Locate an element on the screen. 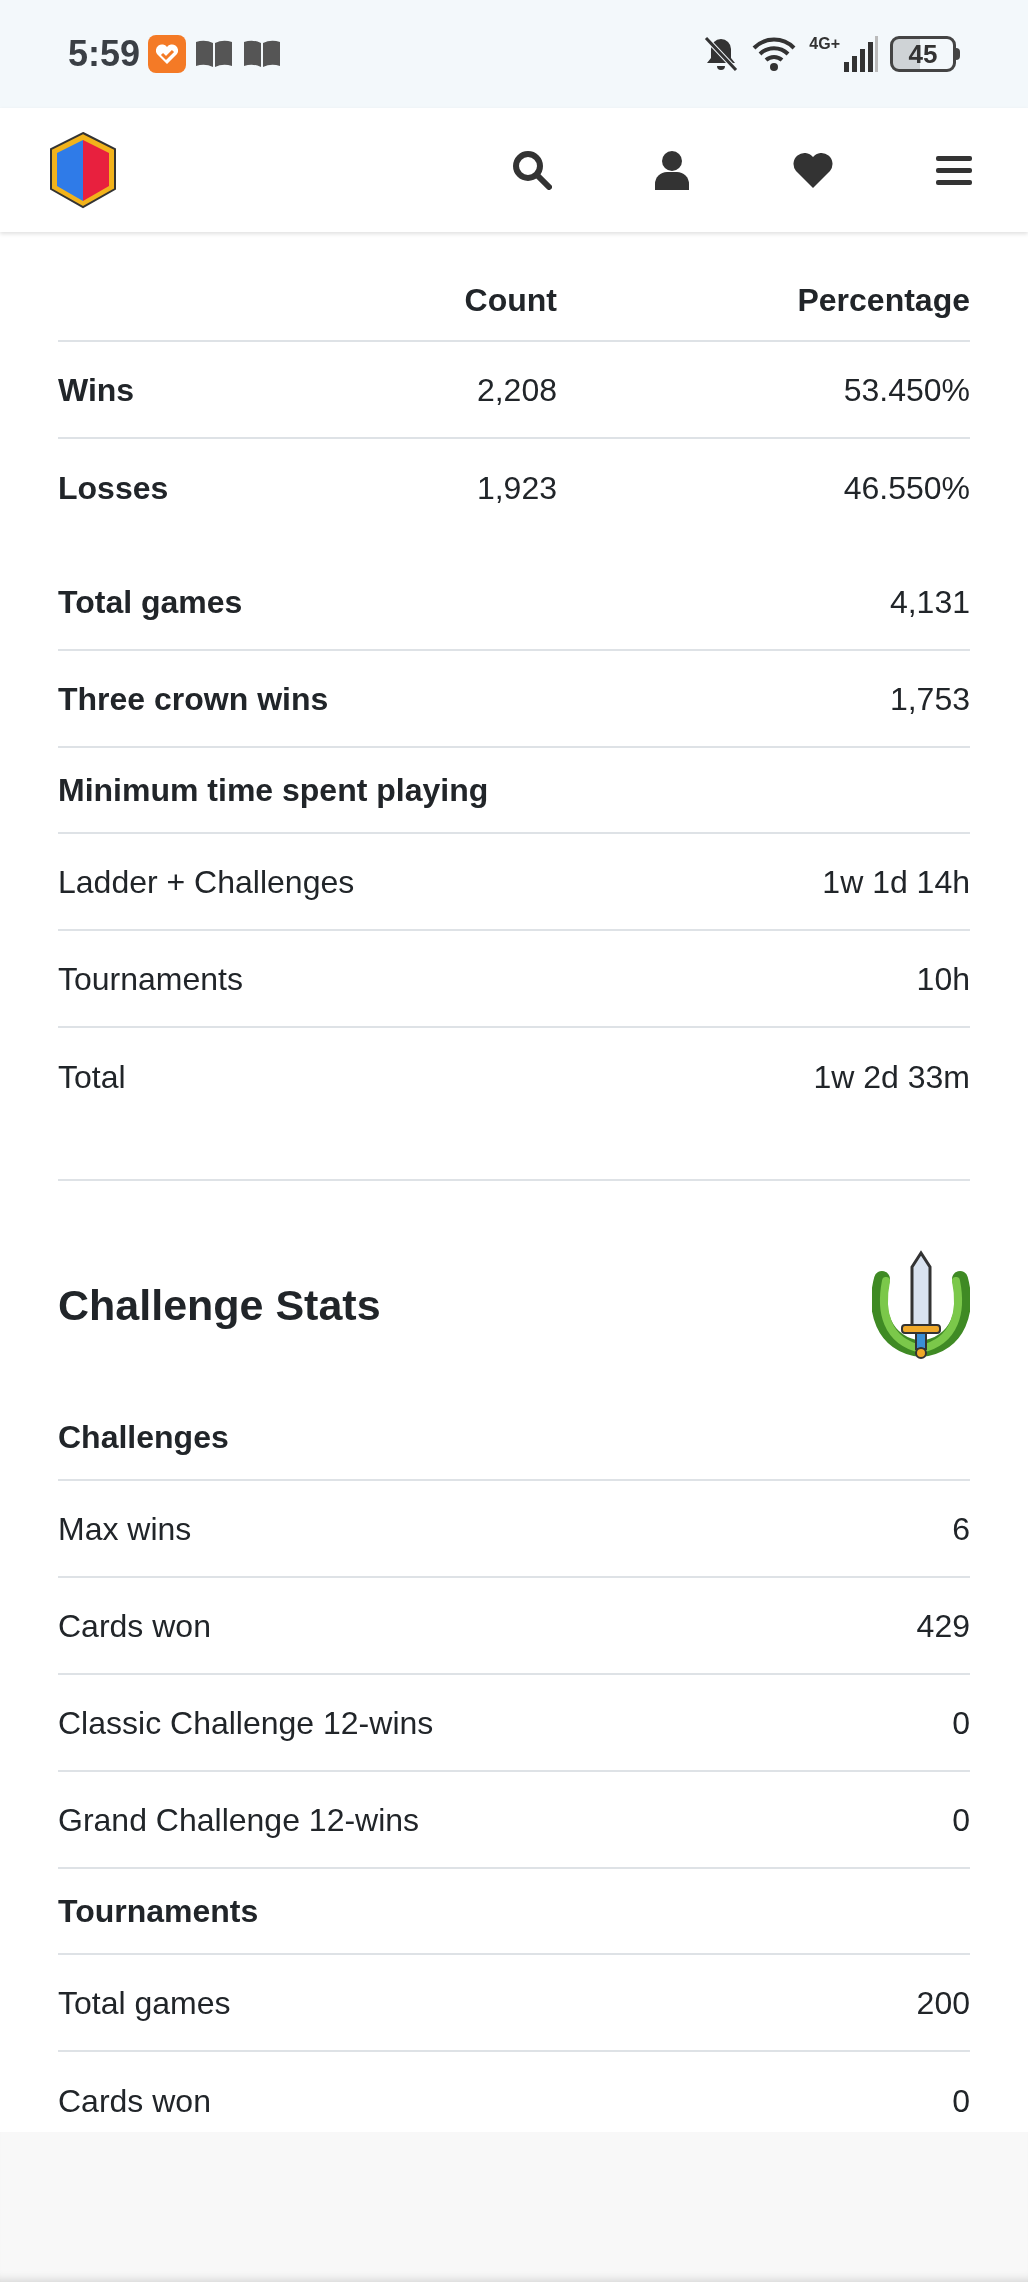 This screenshot has width=1028, height=2282. row-label: Grand Challenge 12-wins is located at coordinates (239, 1820).